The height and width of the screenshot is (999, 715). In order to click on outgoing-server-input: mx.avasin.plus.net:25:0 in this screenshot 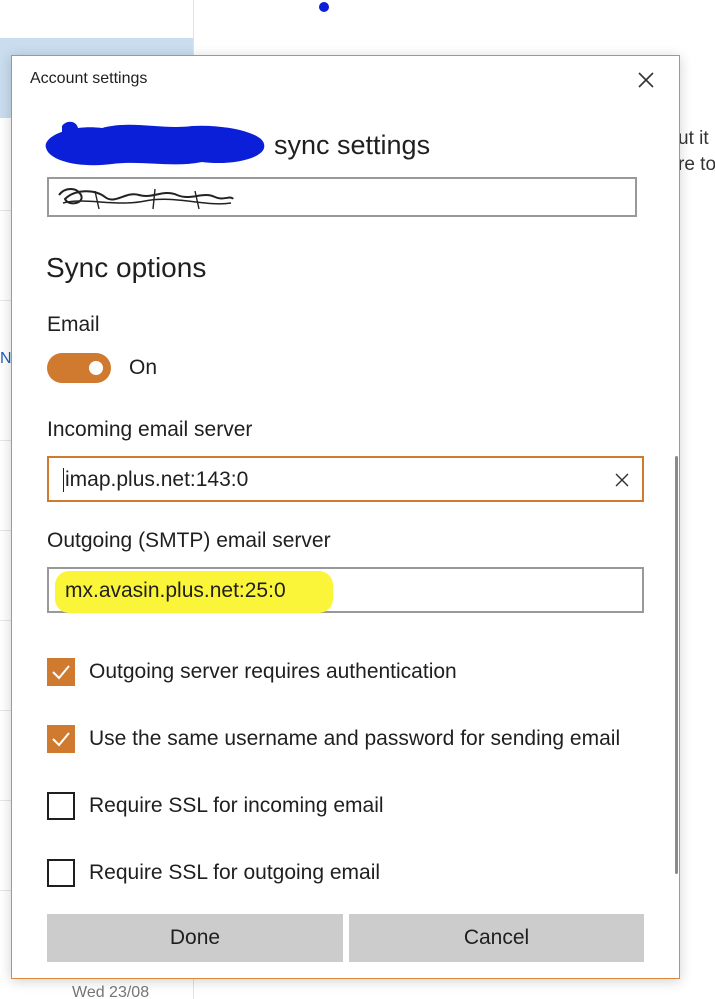, I will do `click(345, 590)`.